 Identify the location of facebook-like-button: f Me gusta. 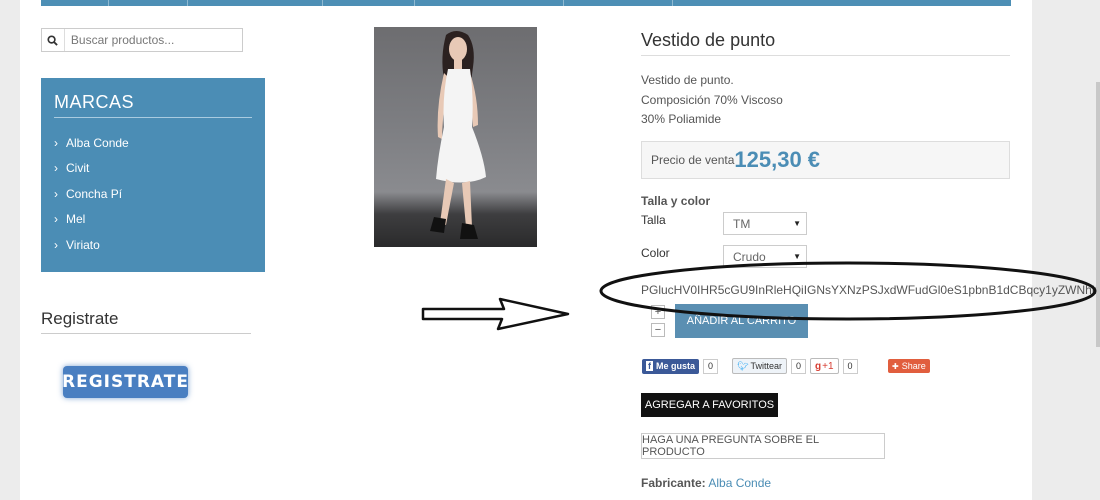
(671, 366).